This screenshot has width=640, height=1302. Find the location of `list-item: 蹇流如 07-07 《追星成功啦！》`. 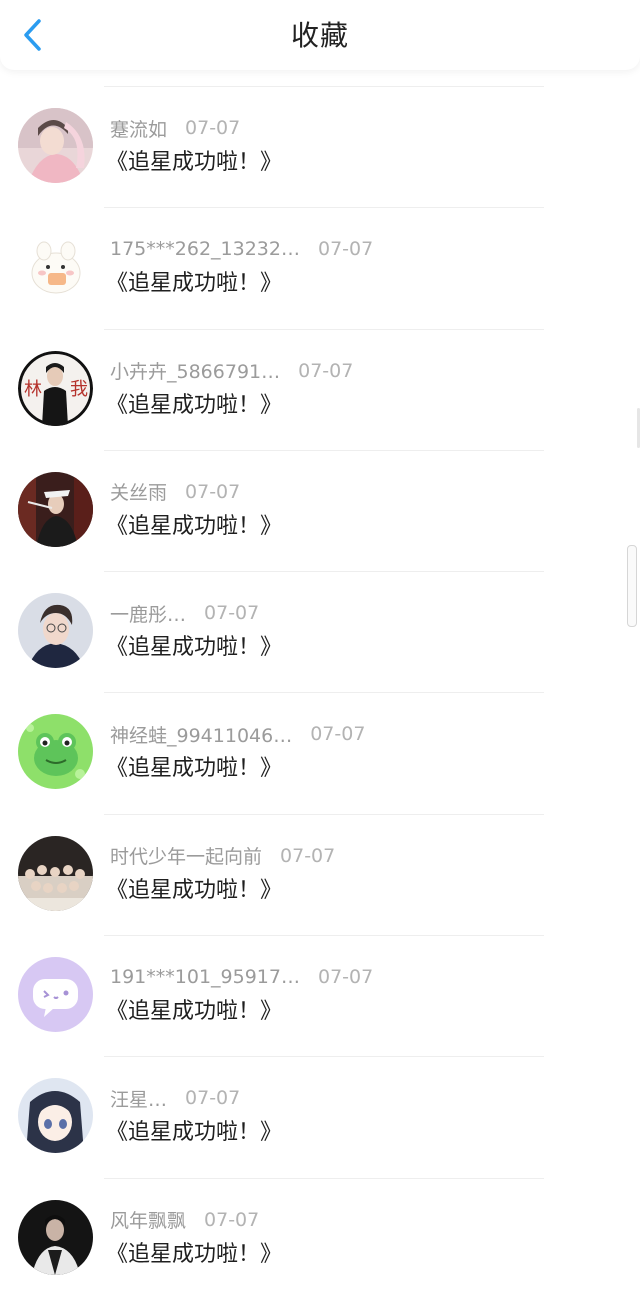

list-item: 蹇流如 07-07 《追星成功啦！》 is located at coordinates (320, 146).